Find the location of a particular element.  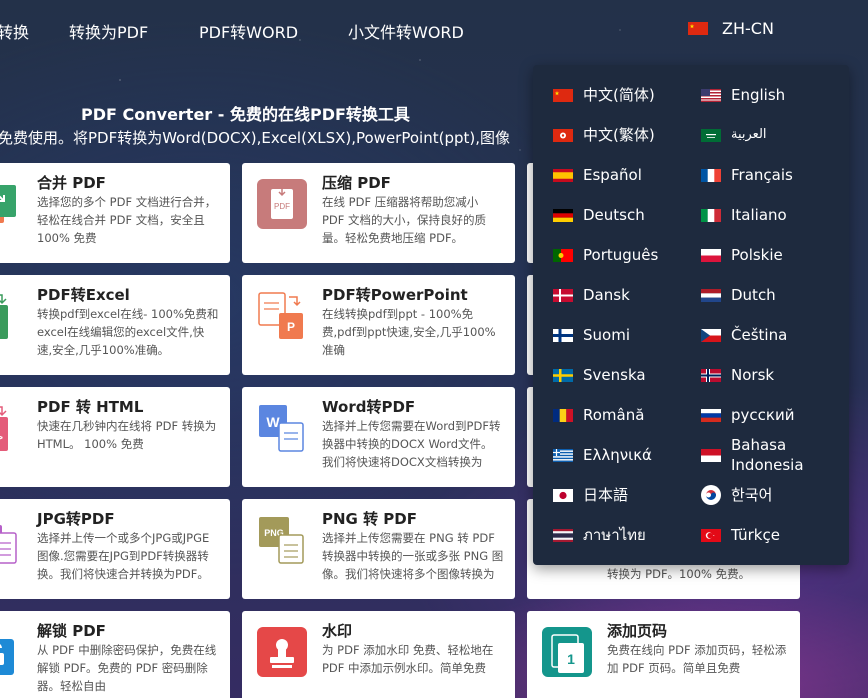

hk-flag-icon is located at coordinates (563, 135).